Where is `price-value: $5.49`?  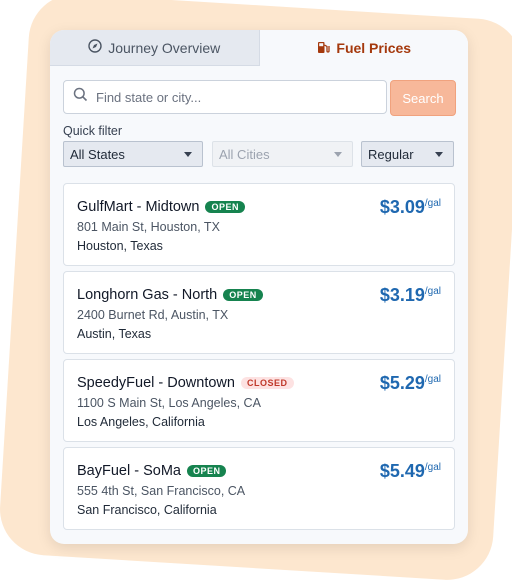
price-value: $5.49 is located at coordinates (402, 471).